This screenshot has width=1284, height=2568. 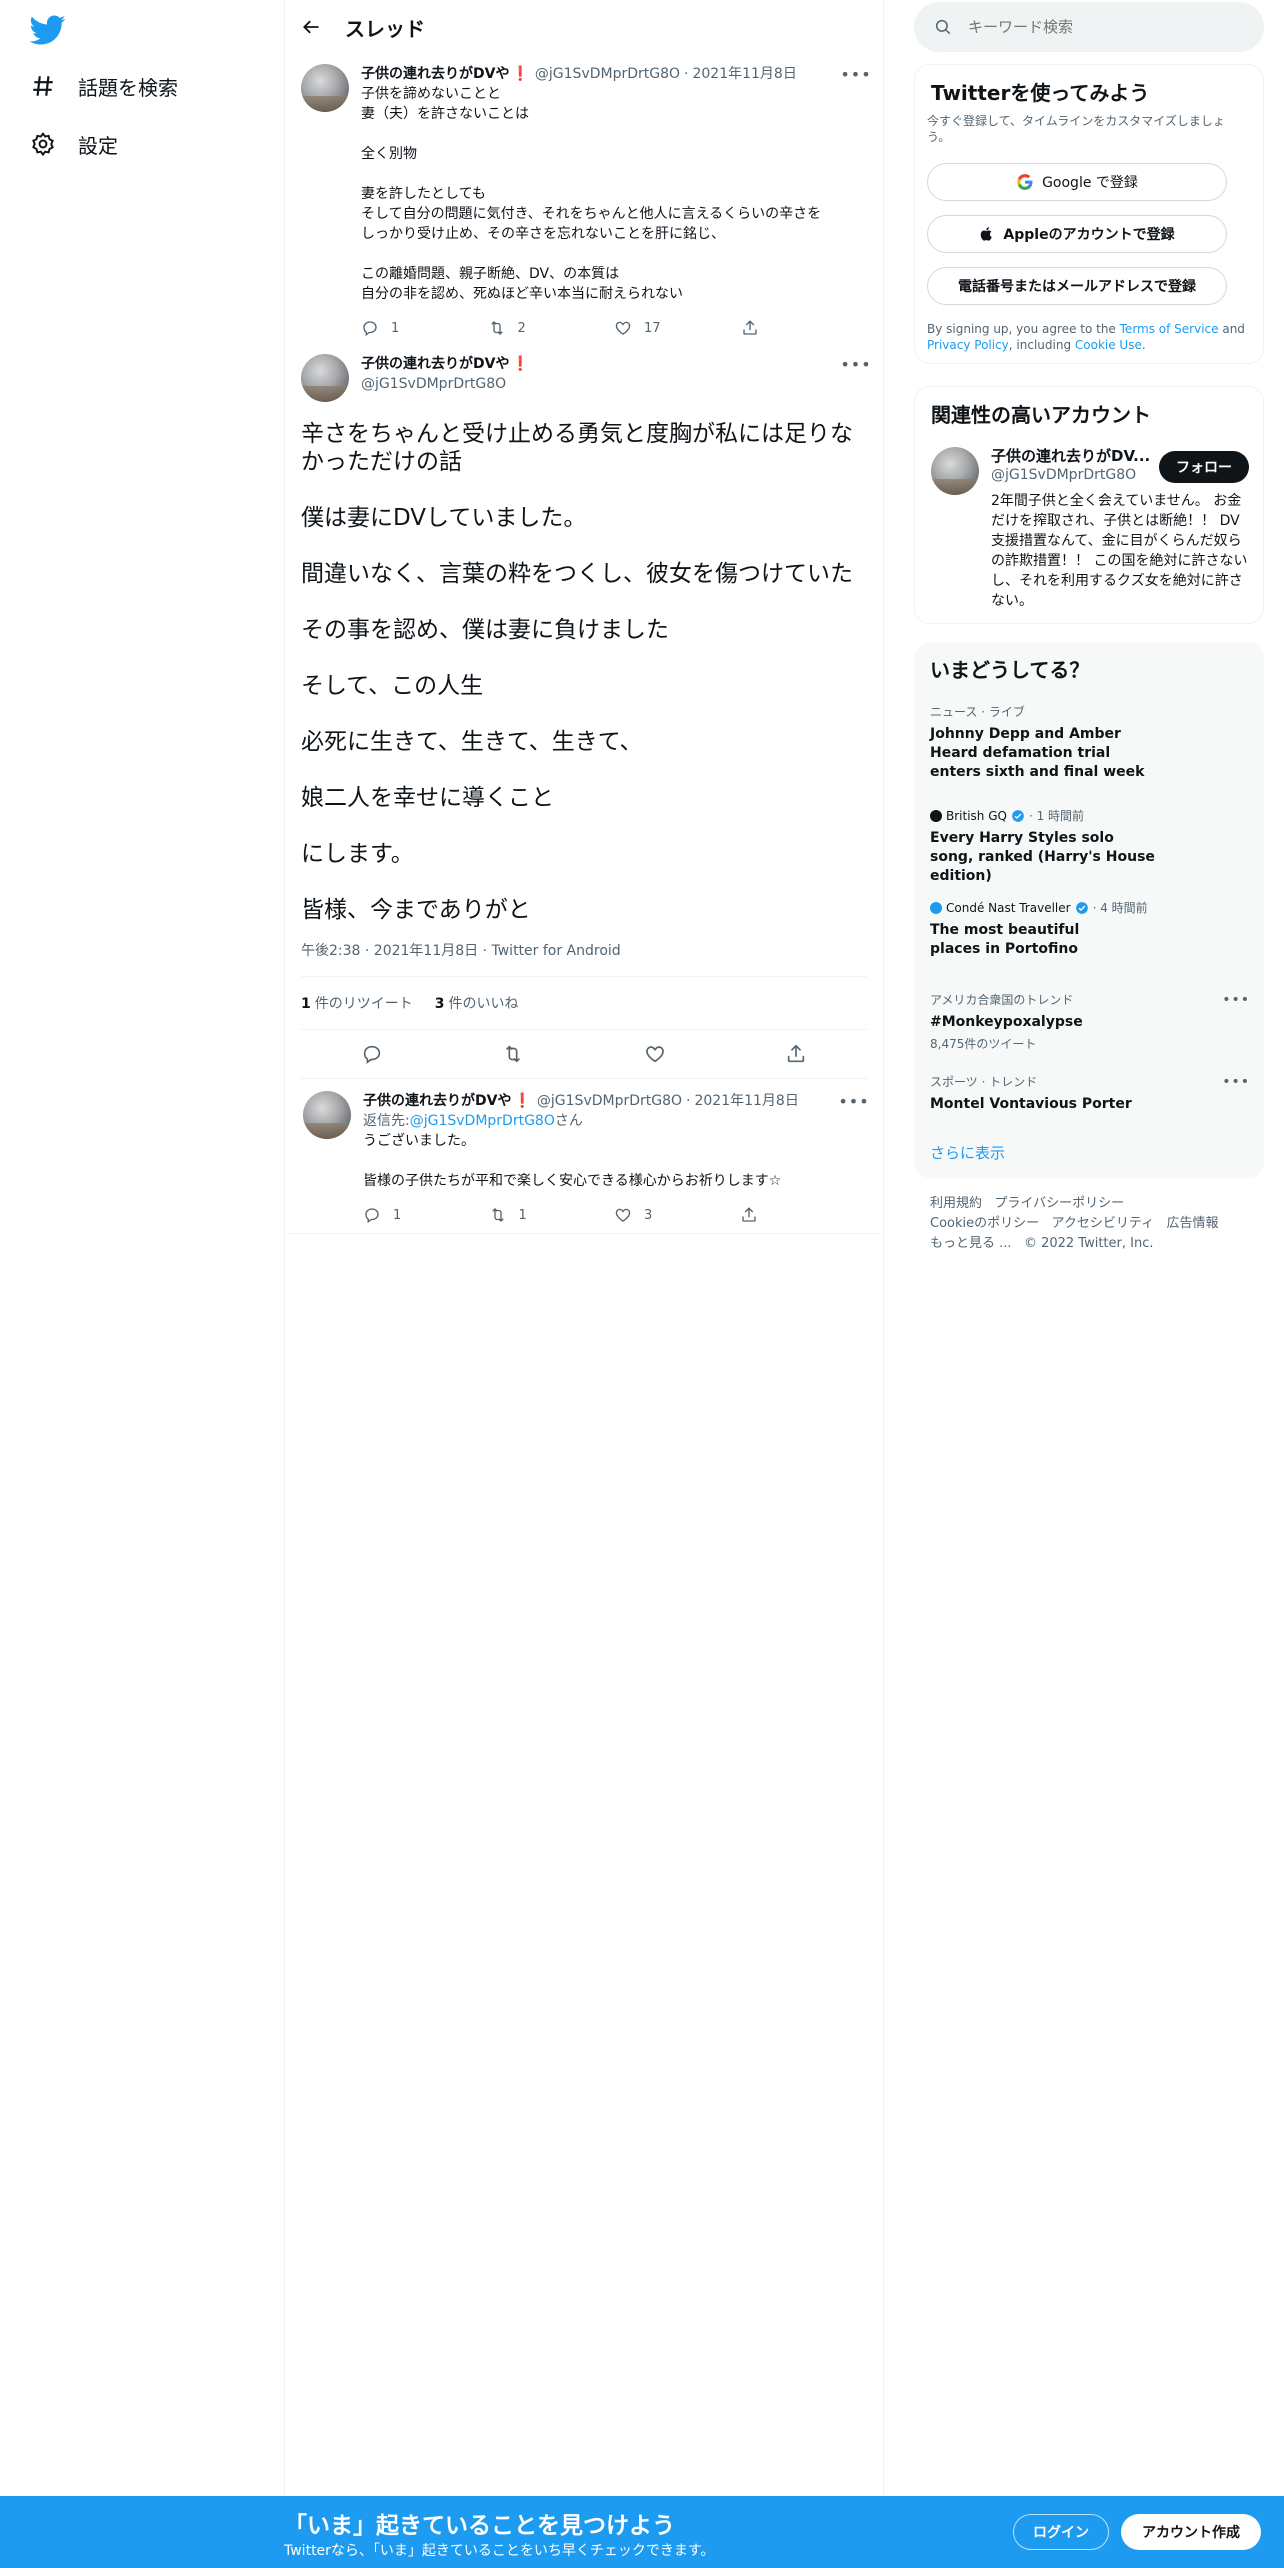 I want to click on nav-explore: 話題を検索, so click(x=104, y=86).